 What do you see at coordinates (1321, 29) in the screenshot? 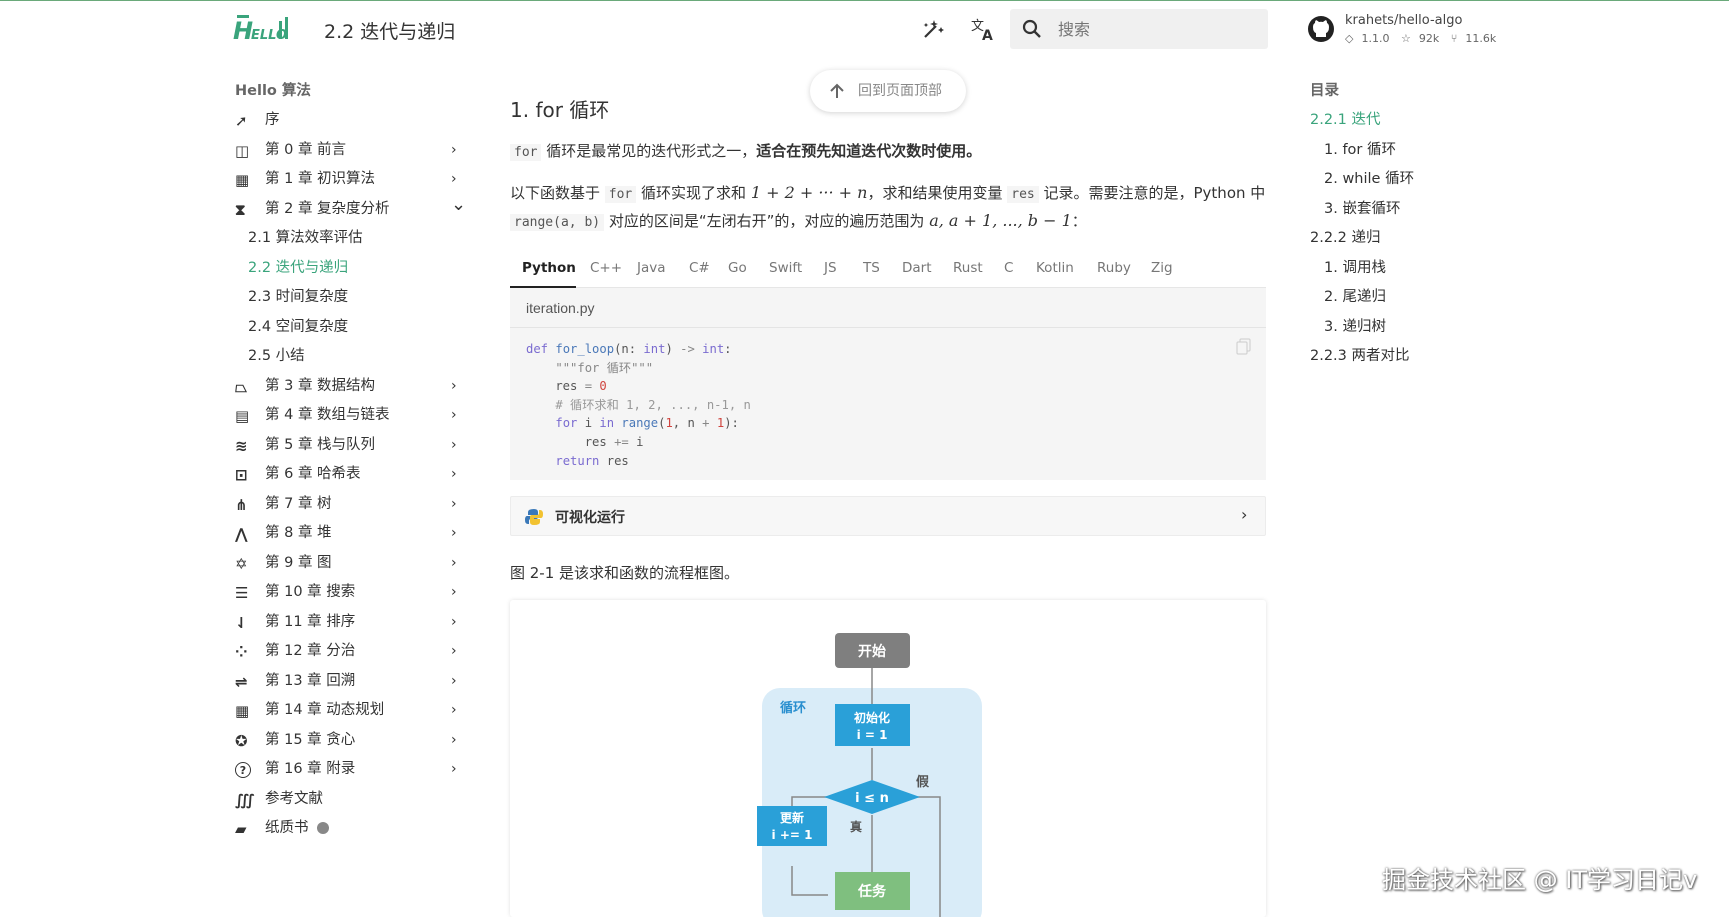
I see `github-icon` at bounding box center [1321, 29].